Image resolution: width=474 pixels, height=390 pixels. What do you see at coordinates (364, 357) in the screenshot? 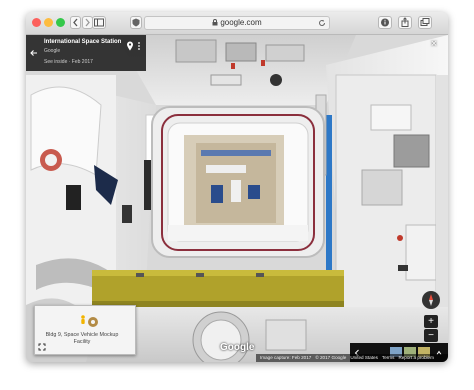
I see `country-link: United States` at bounding box center [364, 357].